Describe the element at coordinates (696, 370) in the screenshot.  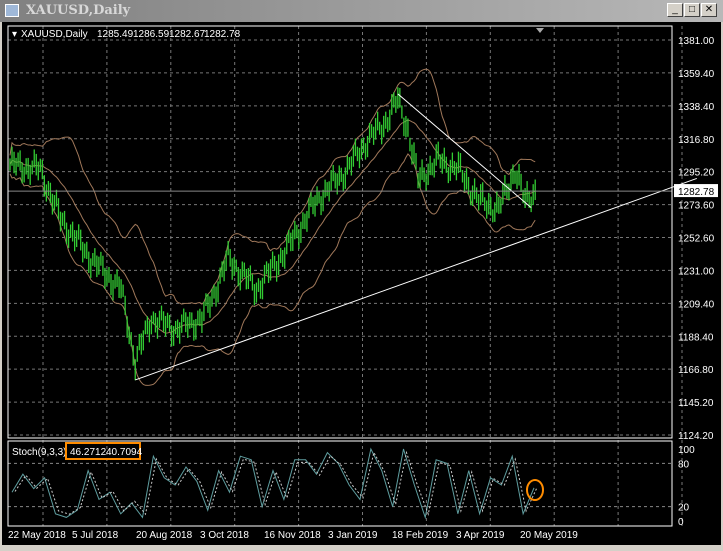
I see `price-tick-label: 1166.80` at that location.